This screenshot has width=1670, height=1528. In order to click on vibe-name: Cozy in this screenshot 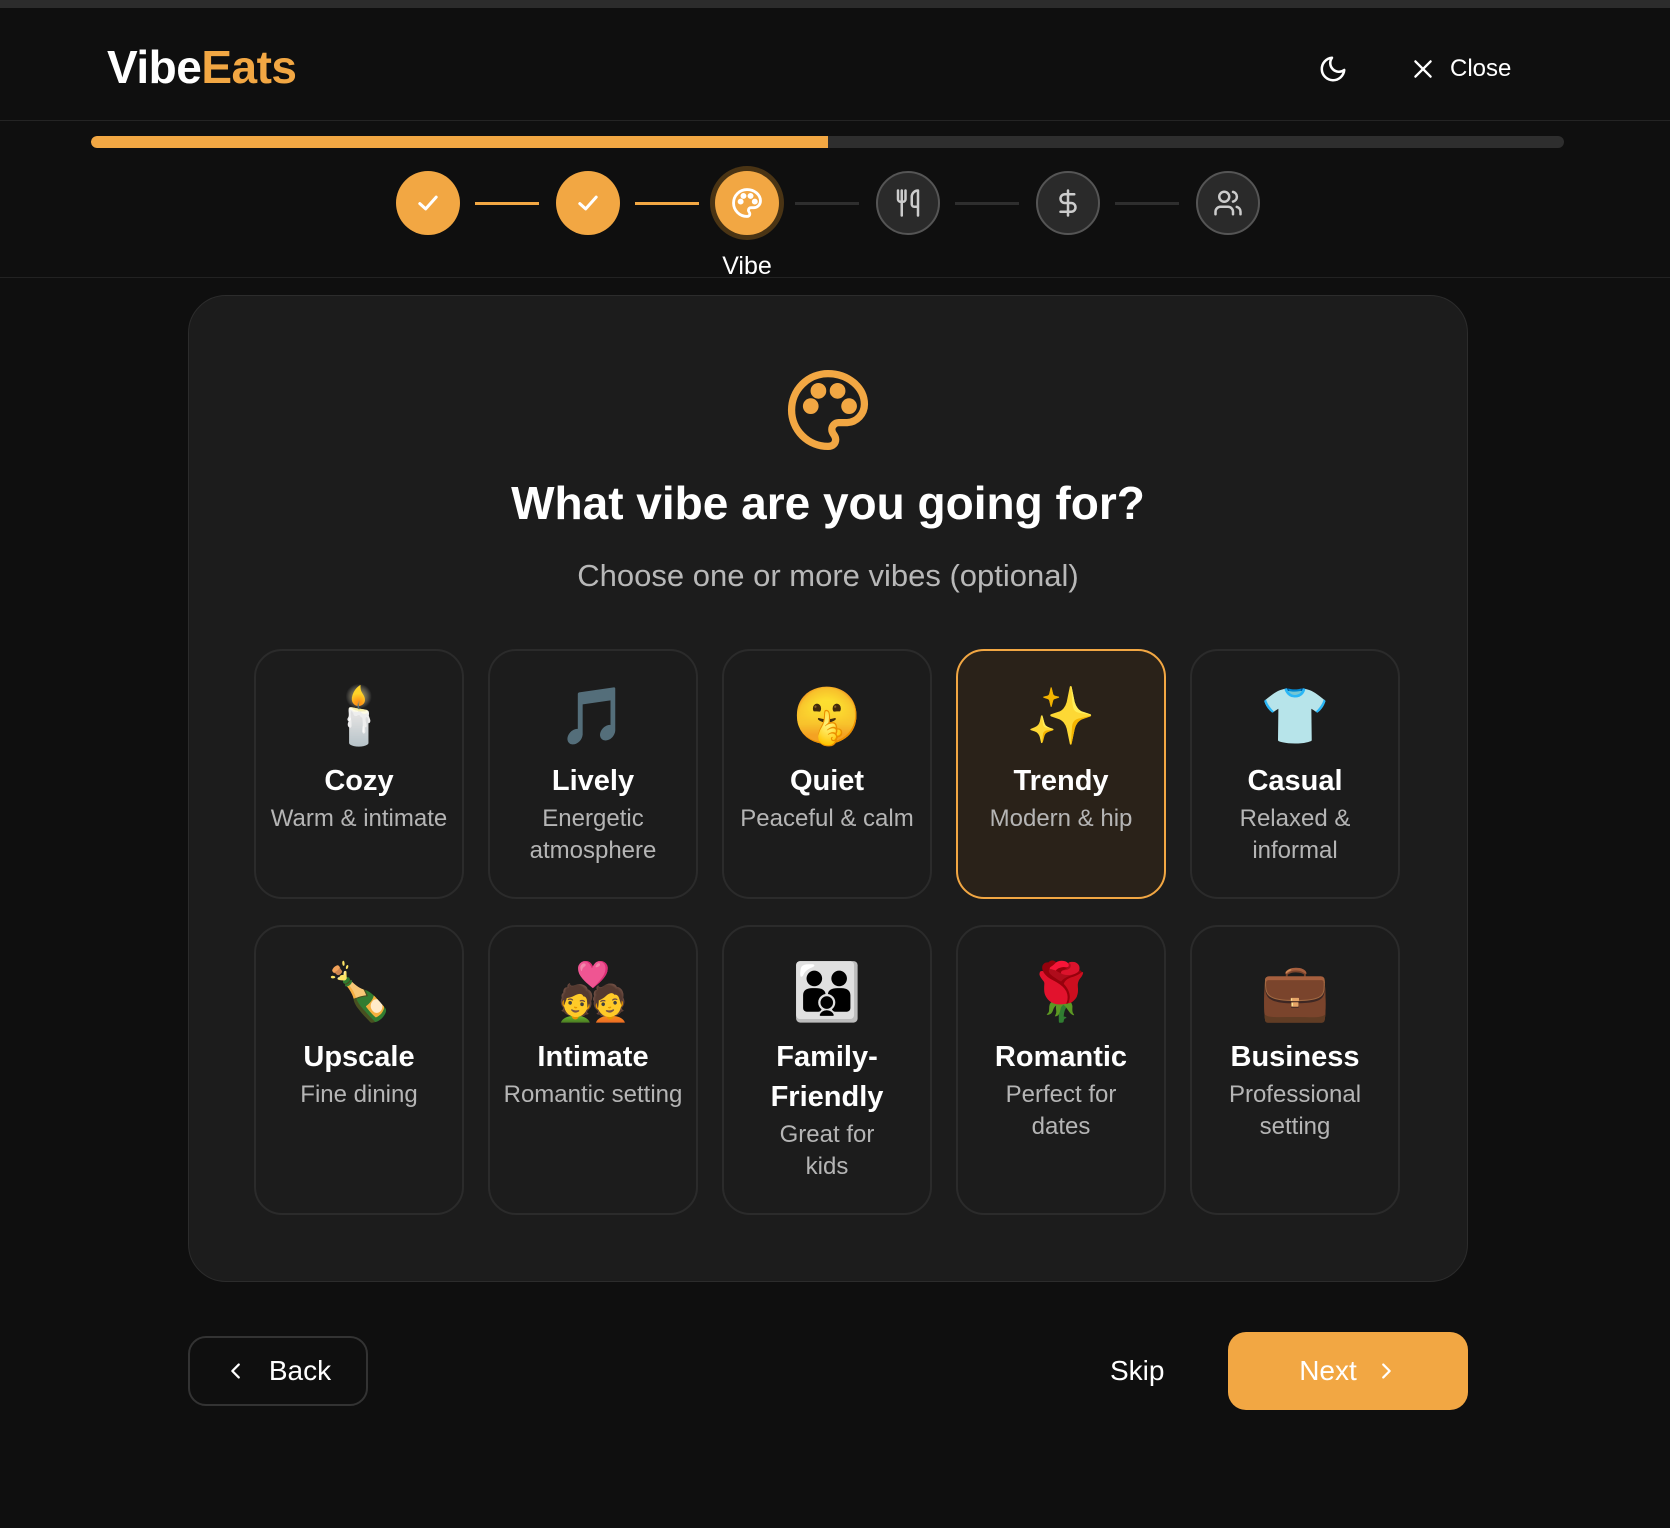, I will do `click(359, 781)`.